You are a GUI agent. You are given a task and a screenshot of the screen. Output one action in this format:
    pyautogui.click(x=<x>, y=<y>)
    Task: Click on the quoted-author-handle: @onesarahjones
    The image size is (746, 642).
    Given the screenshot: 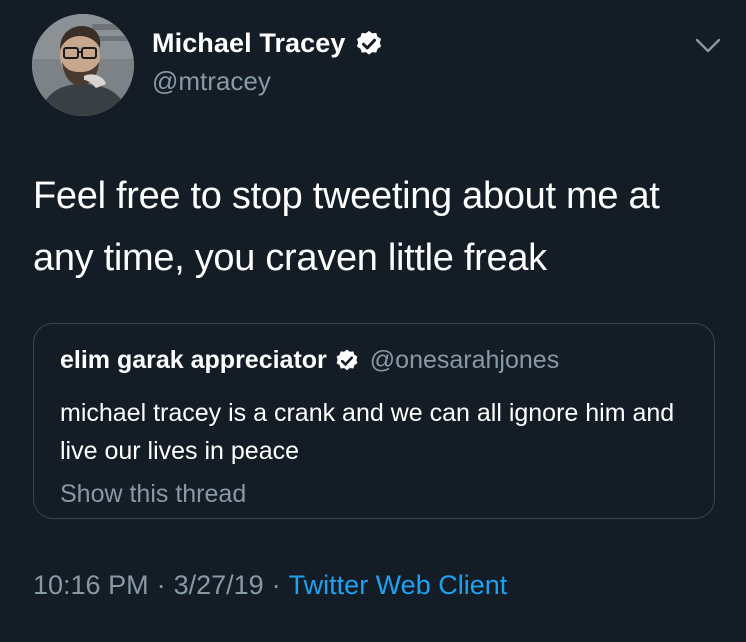 What is the action you would take?
    pyautogui.click(x=464, y=360)
    